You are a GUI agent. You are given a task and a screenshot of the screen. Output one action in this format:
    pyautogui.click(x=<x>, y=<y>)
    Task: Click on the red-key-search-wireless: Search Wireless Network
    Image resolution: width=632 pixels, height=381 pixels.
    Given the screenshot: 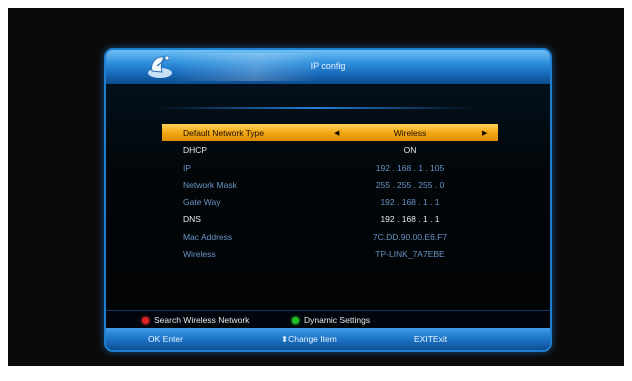 What is the action you would take?
    pyautogui.click(x=195, y=320)
    